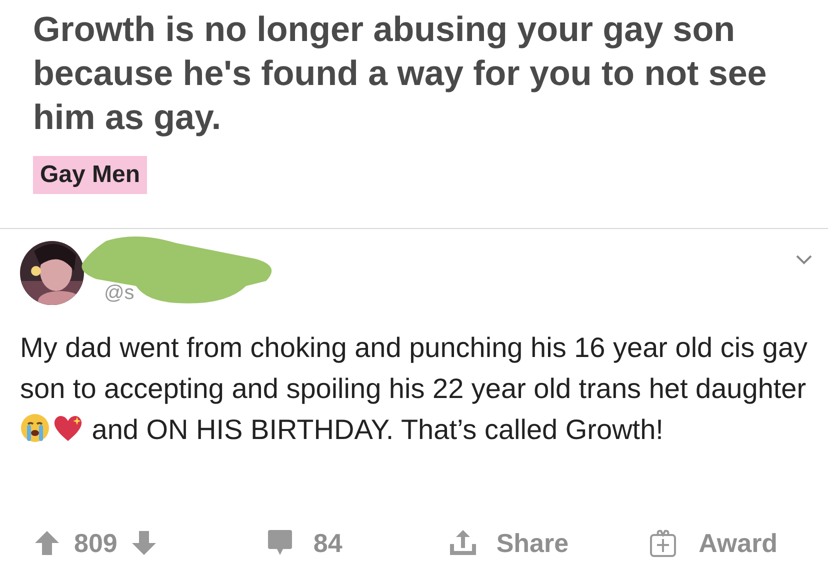 The image size is (828, 573). I want to click on chevron-down-icon, so click(804, 260).